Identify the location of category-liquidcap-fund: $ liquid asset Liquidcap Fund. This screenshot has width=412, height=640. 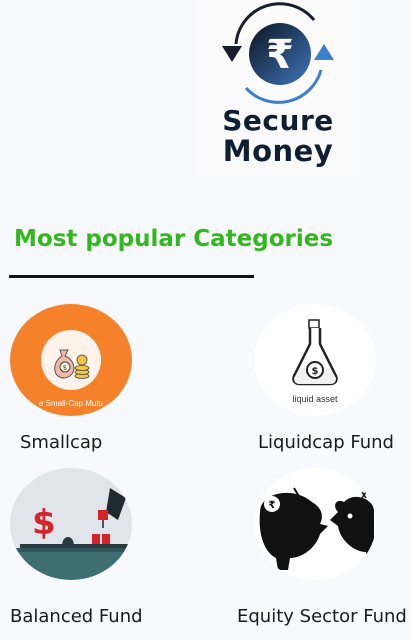
(324, 378).